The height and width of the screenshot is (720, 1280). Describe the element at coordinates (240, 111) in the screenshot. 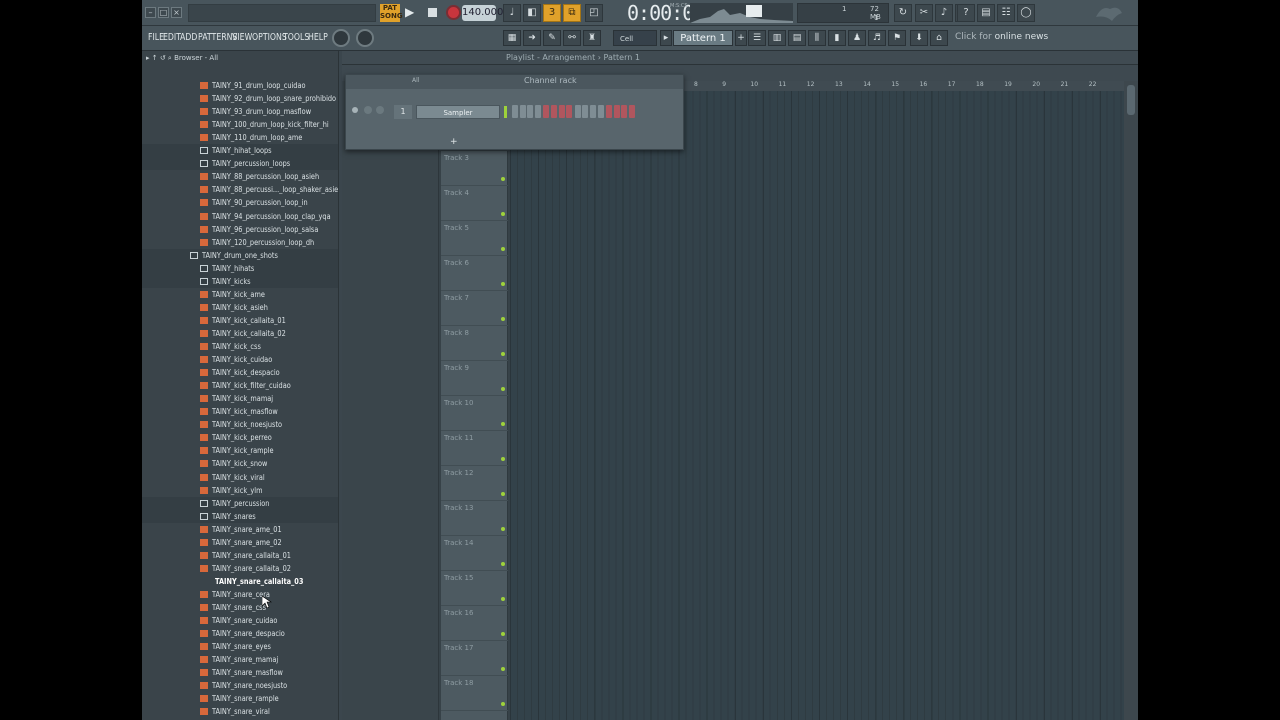

I see `browser-file-item: TAINY_93_drum_loop_masflow` at that location.